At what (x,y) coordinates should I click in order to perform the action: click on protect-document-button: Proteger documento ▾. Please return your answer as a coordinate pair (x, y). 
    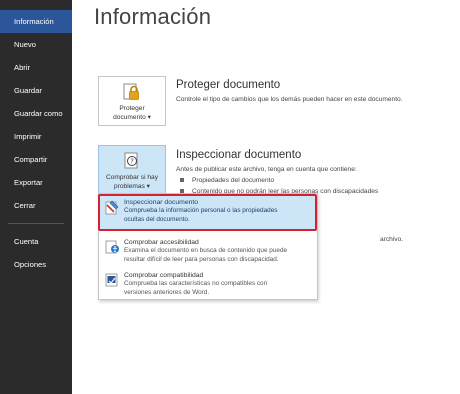
    Looking at the image, I should click on (132, 101).